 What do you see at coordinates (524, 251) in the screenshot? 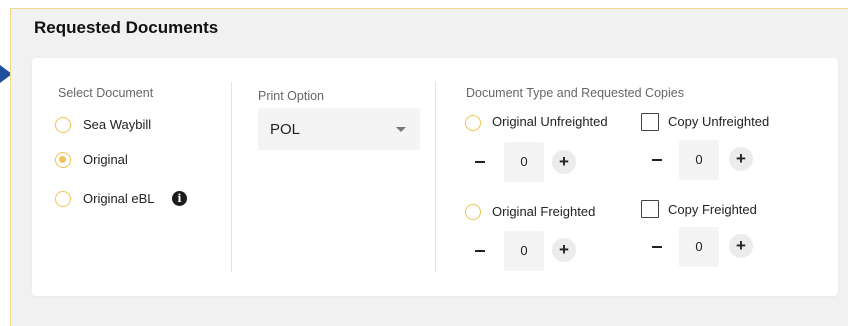
I see `original-freighted-quantity: 0` at bounding box center [524, 251].